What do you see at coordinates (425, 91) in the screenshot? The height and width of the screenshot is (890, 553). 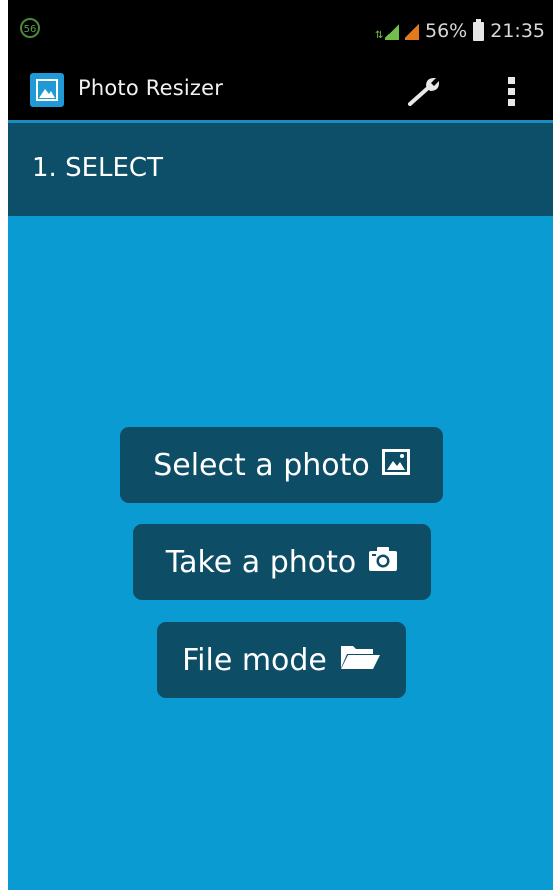 I see `settings-wrench-icon` at bounding box center [425, 91].